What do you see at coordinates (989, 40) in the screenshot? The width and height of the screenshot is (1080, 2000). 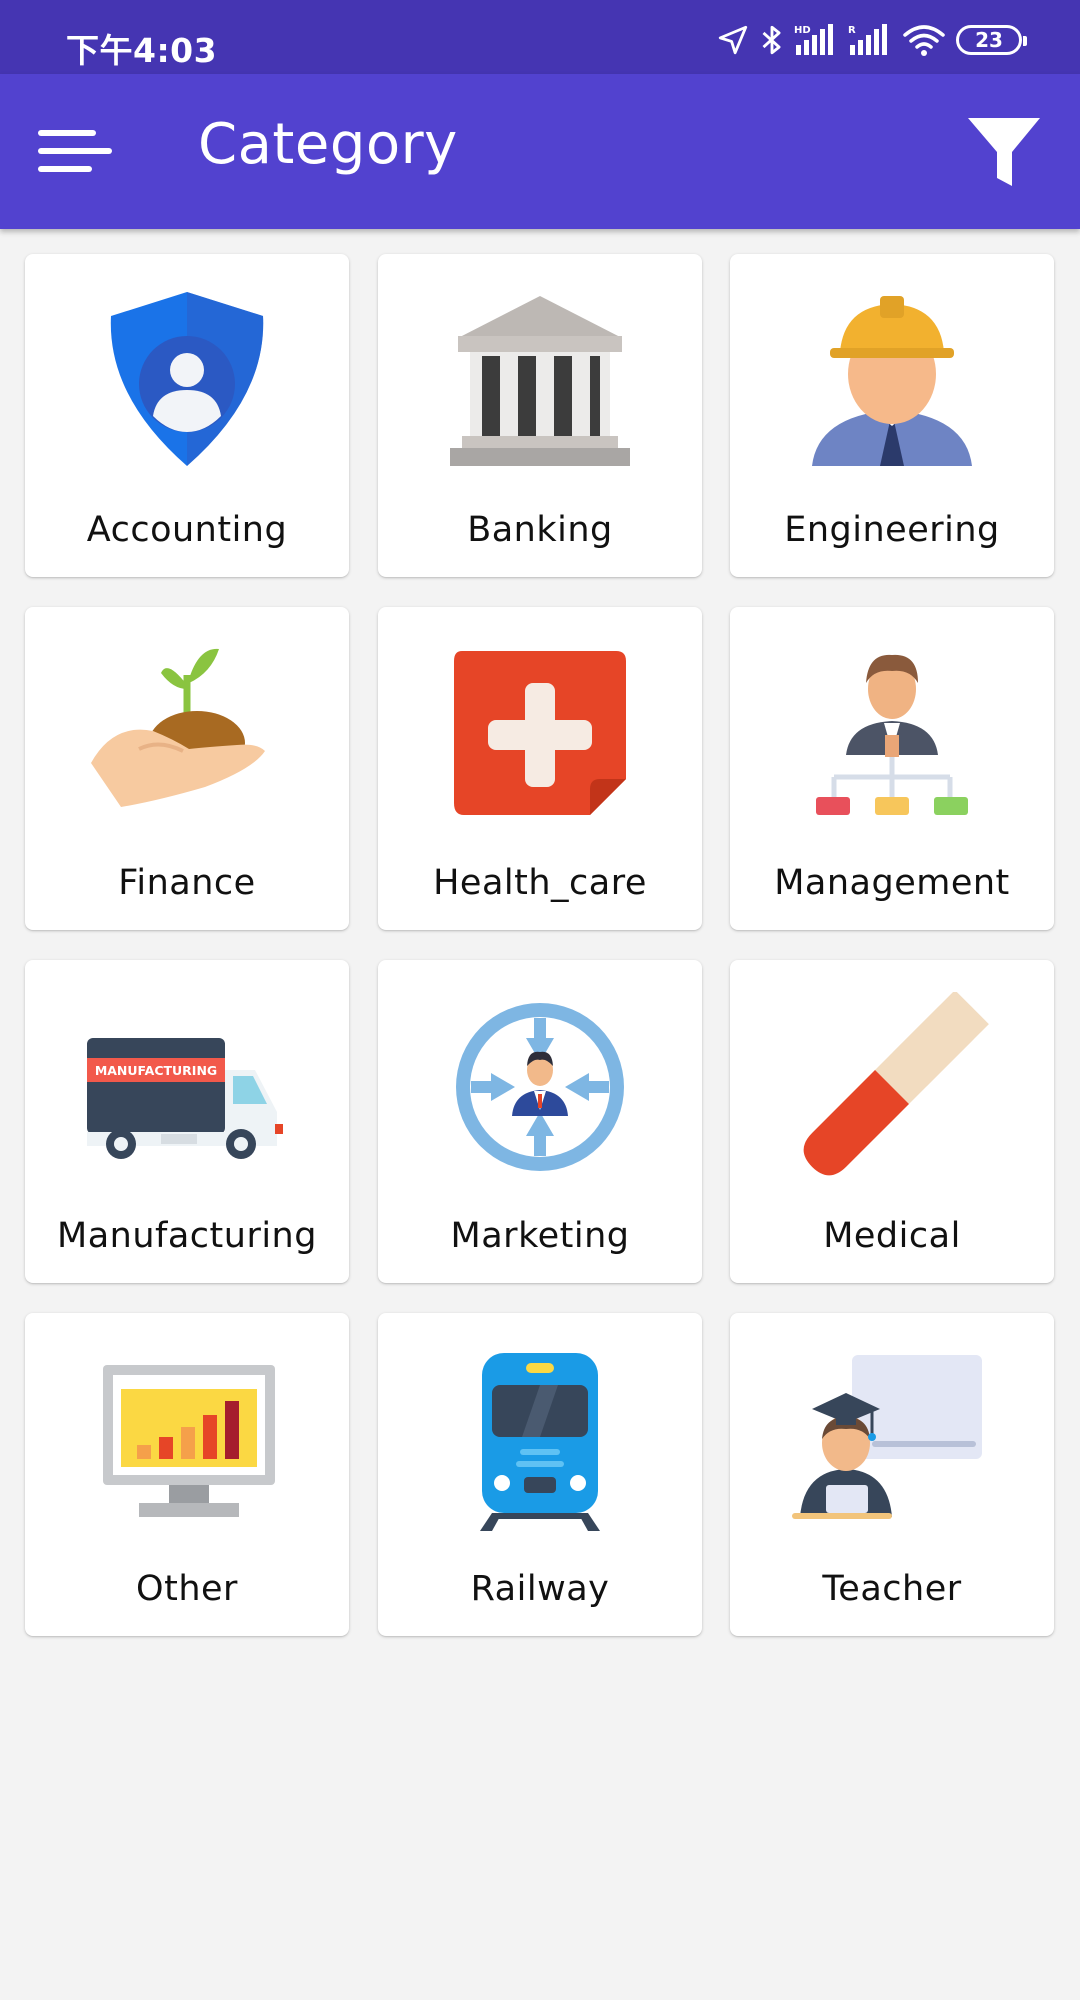 I see `battery-level: 23` at bounding box center [989, 40].